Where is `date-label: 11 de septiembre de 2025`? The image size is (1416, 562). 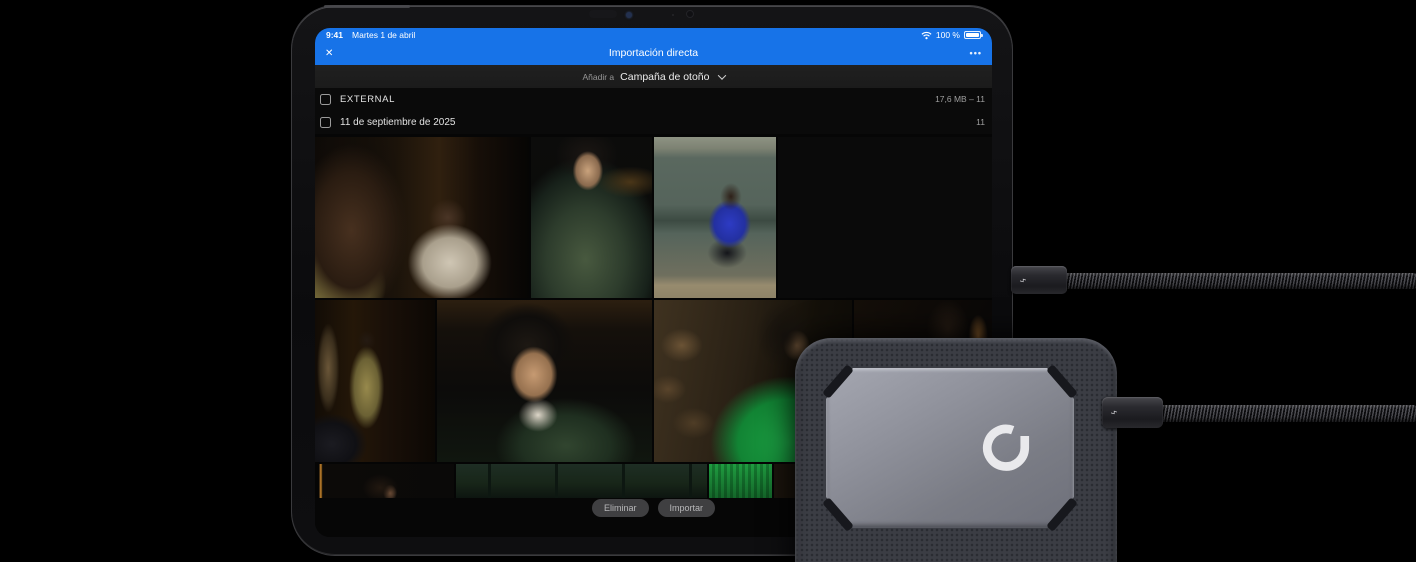 date-label: 11 de septiembre de 2025 is located at coordinates (398, 122).